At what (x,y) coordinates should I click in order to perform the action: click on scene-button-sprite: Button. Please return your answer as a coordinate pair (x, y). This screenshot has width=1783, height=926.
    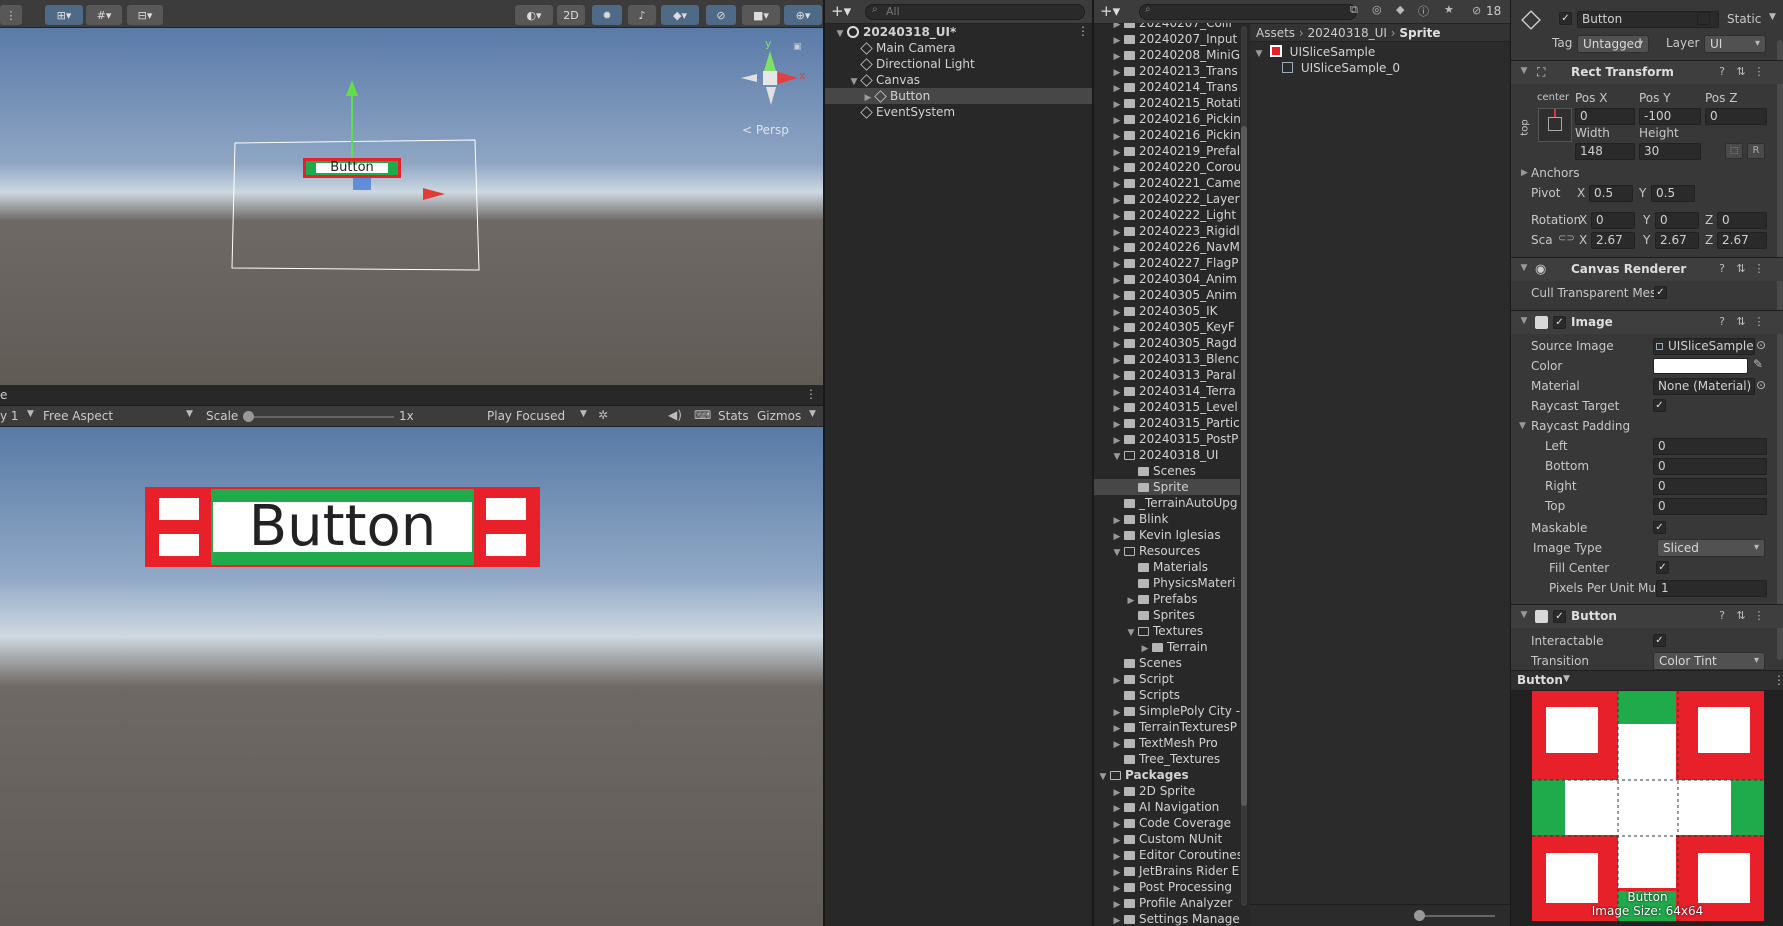
    Looking at the image, I should click on (352, 168).